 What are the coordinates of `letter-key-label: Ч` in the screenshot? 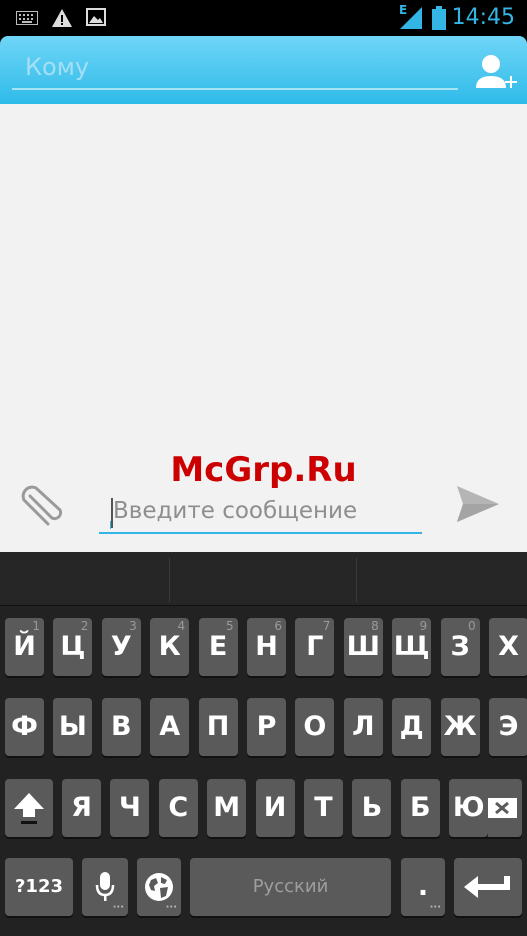 It's located at (129, 807).